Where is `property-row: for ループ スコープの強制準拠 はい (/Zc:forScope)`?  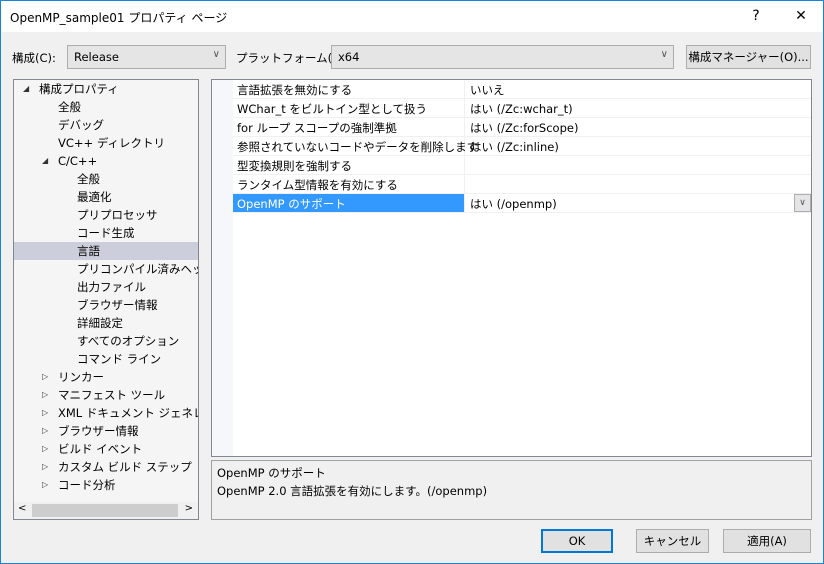 property-row: for ループ スコープの強制準拠 はい (/Zc:forScope) is located at coordinates (522, 127).